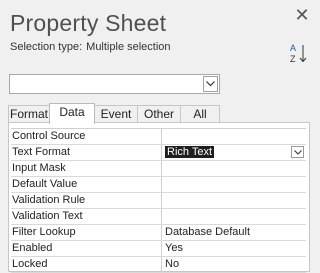 The width and height of the screenshot is (320, 273). I want to click on property-label: Input Mask, so click(86, 168).